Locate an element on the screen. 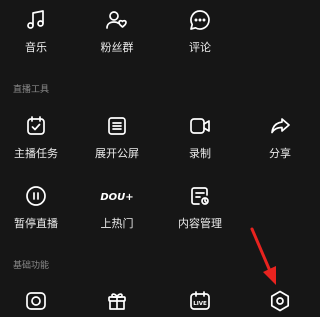 The width and height of the screenshot is (320, 317). camera-flip-icon is located at coordinates (36, 301).